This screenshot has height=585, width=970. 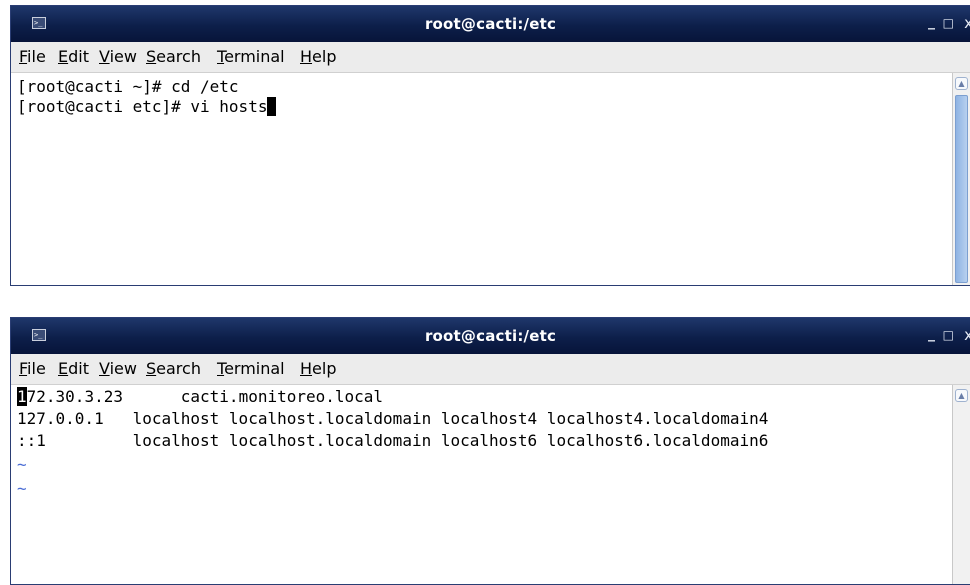 I want to click on terminal-line: [root@cacti ~]# cd /etc, so click(x=128, y=86).